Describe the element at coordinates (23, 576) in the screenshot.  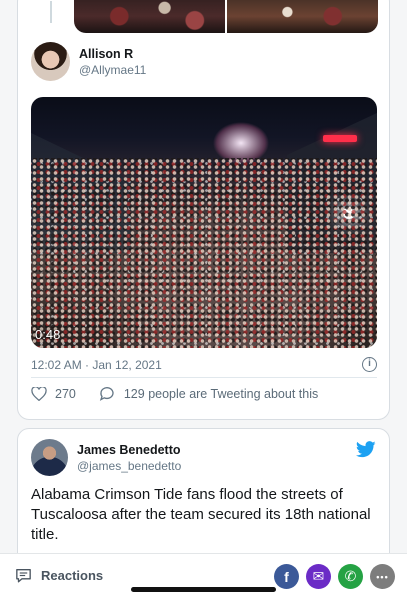
I see `comment-icon` at that location.